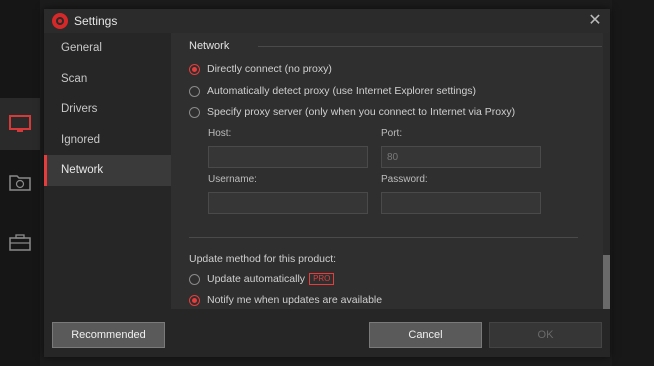  What do you see at coordinates (461, 203) in the screenshot?
I see `password-field` at bounding box center [461, 203].